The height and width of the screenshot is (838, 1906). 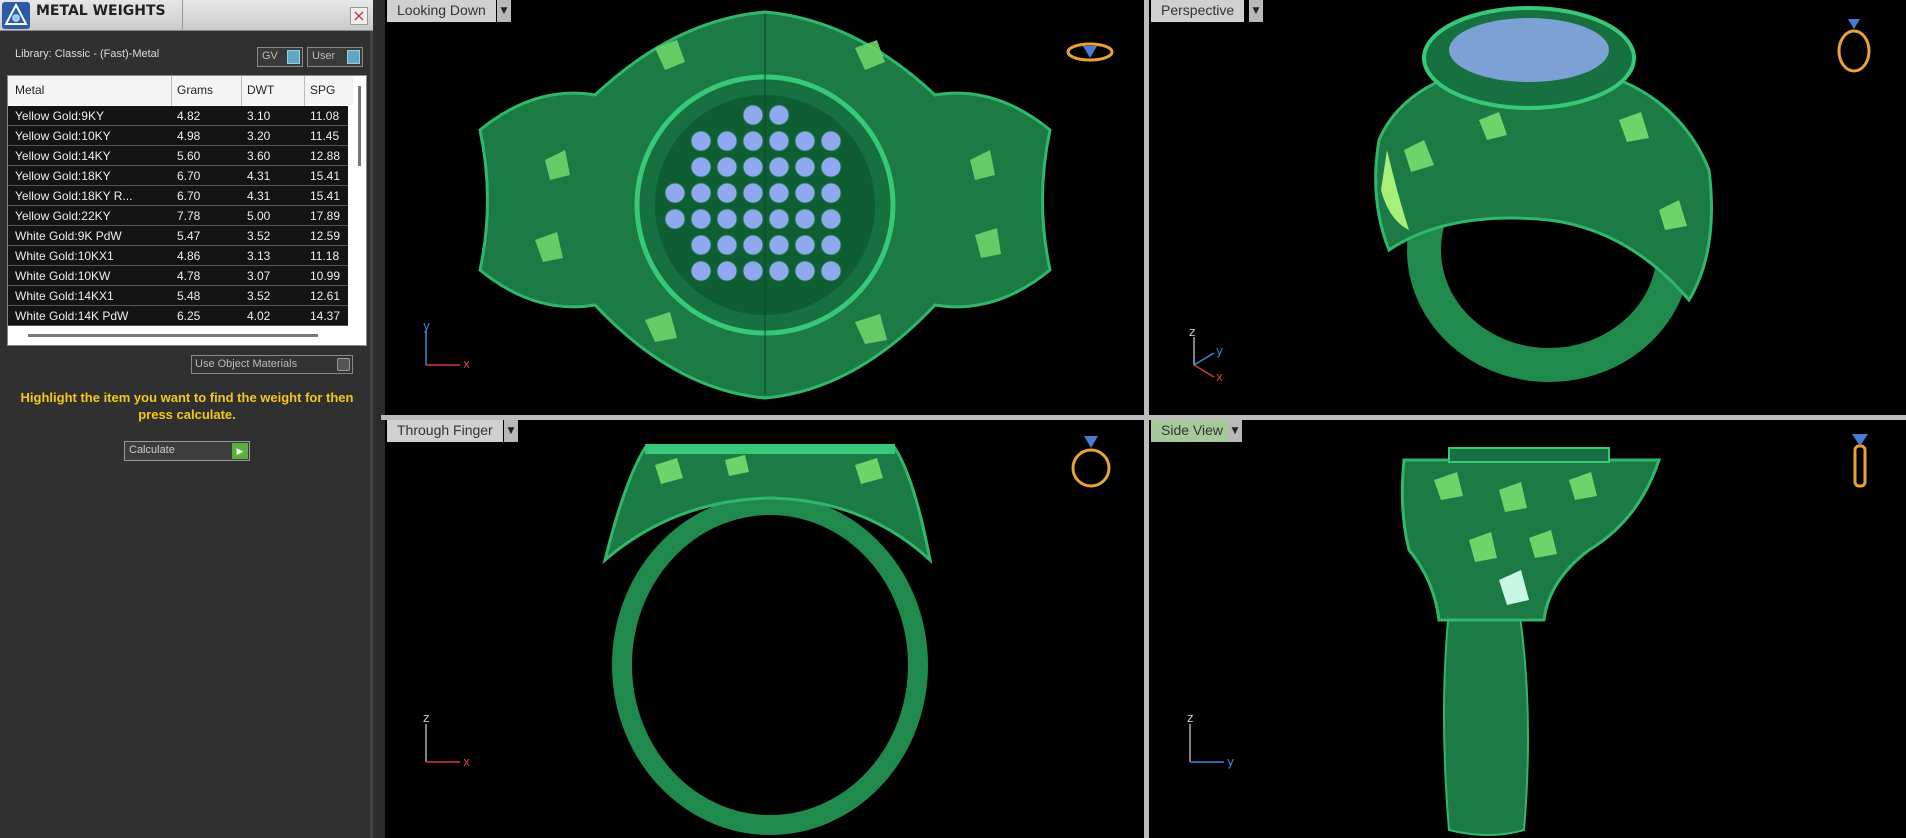 What do you see at coordinates (189, 216) in the screenshot?
I see `table-cell: 7.78` at bounding box center [189, 216].